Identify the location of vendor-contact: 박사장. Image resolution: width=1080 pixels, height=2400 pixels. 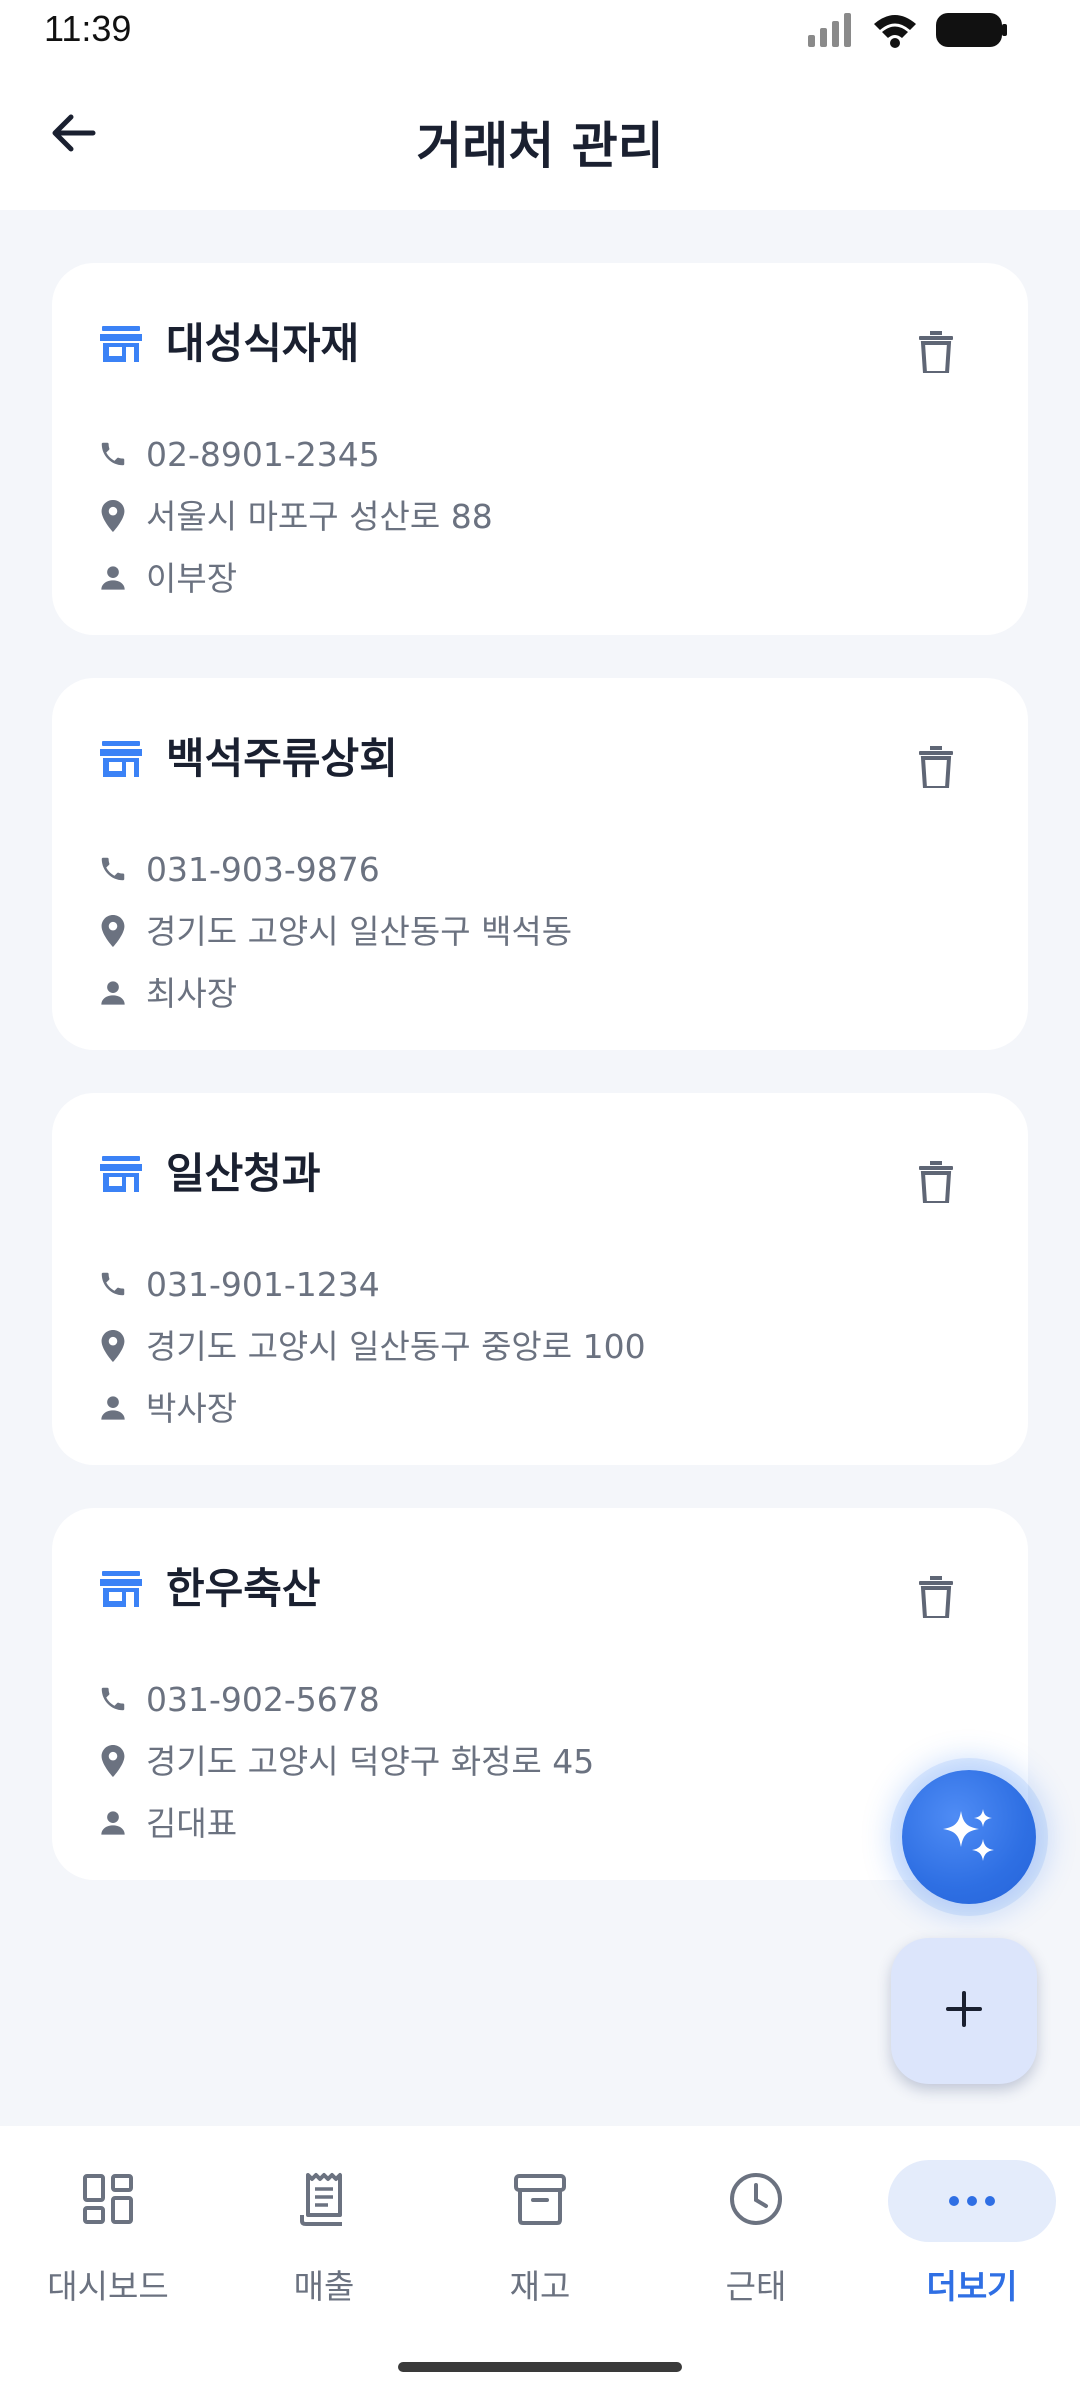
(192, 1408).